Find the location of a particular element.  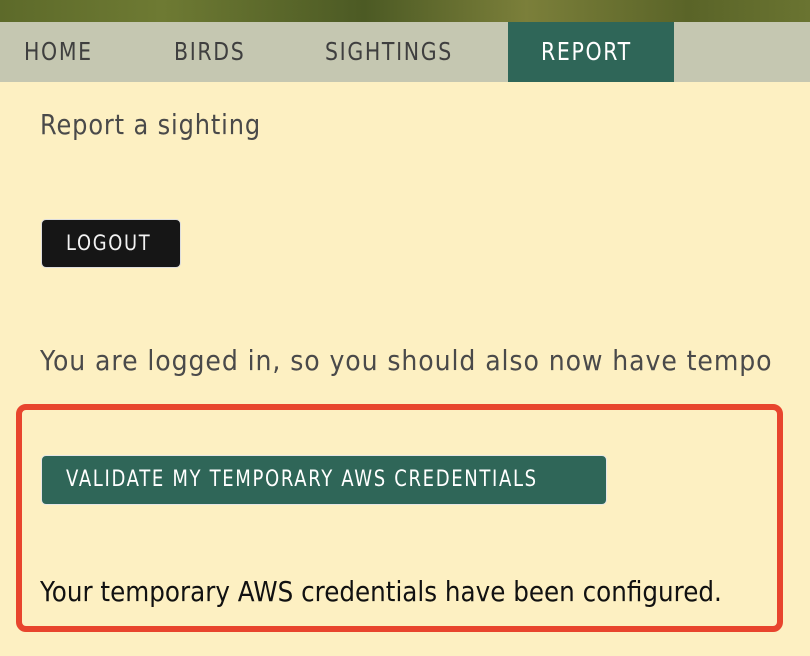

main-nav: HOME BIRDS SIGHTINGS REPORT is located at coordinates (405, 52).